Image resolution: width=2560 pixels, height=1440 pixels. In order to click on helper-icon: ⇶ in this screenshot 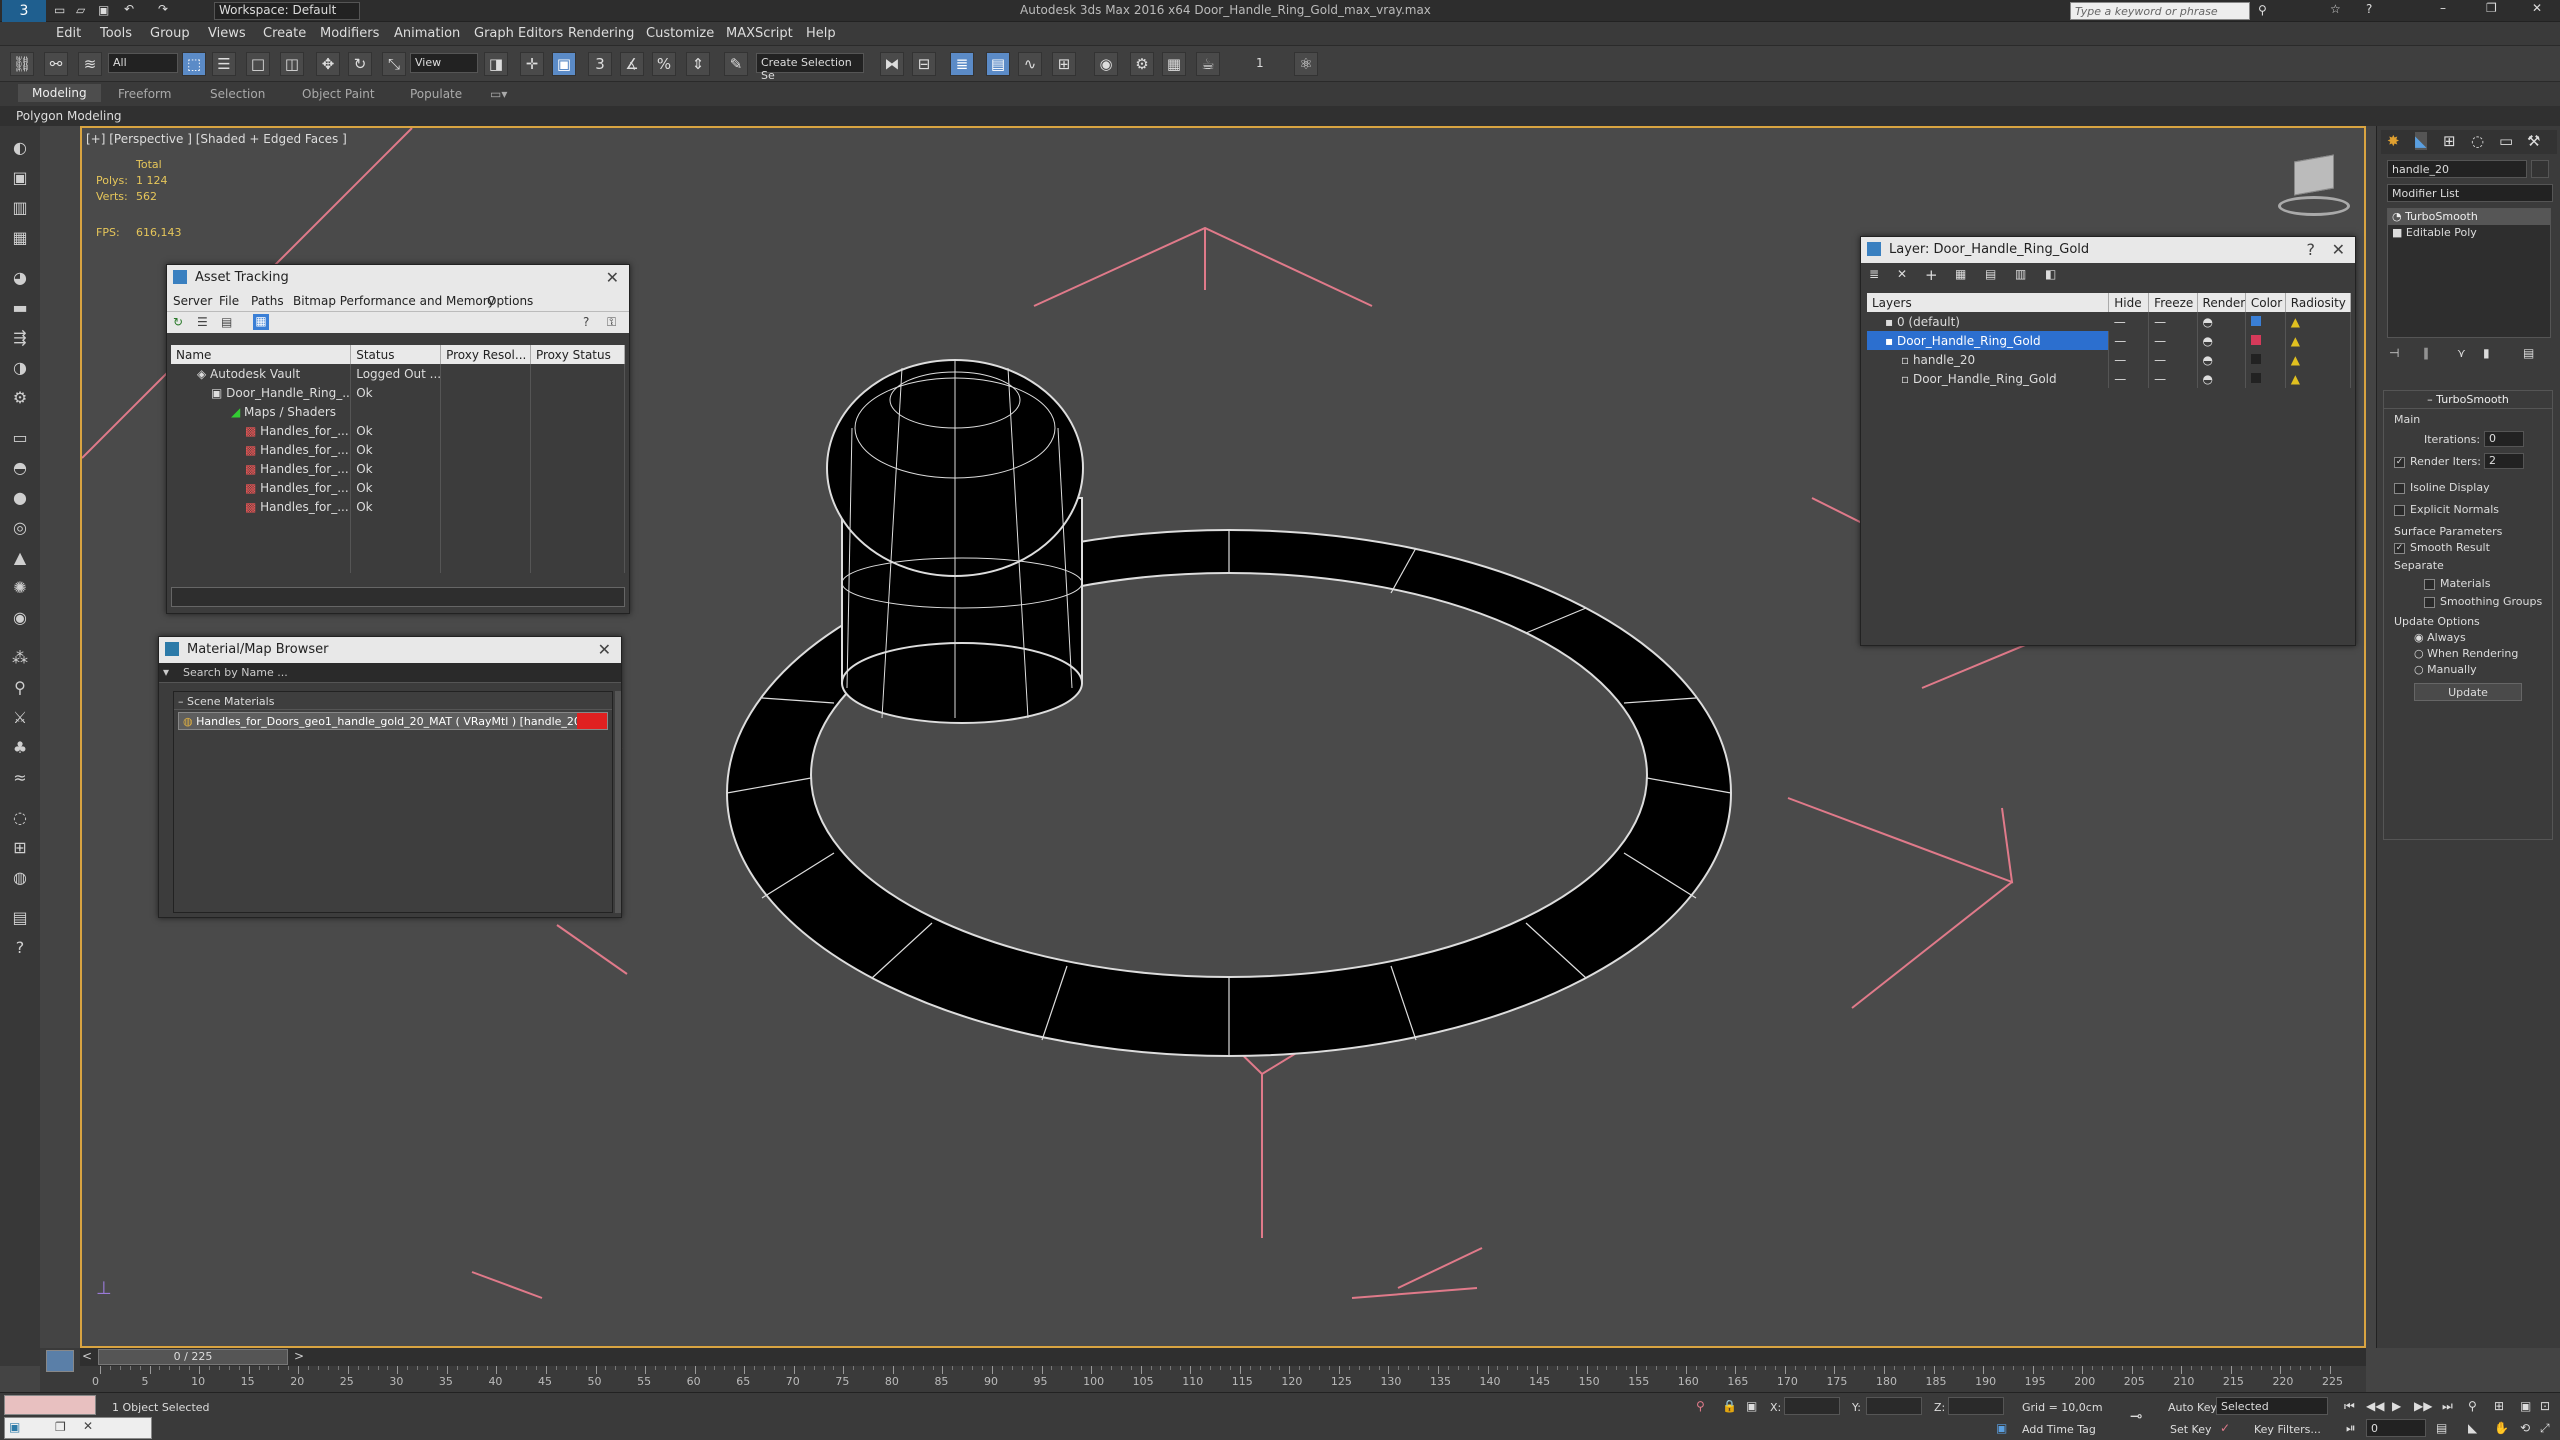, I will do `click(20, 338)`.